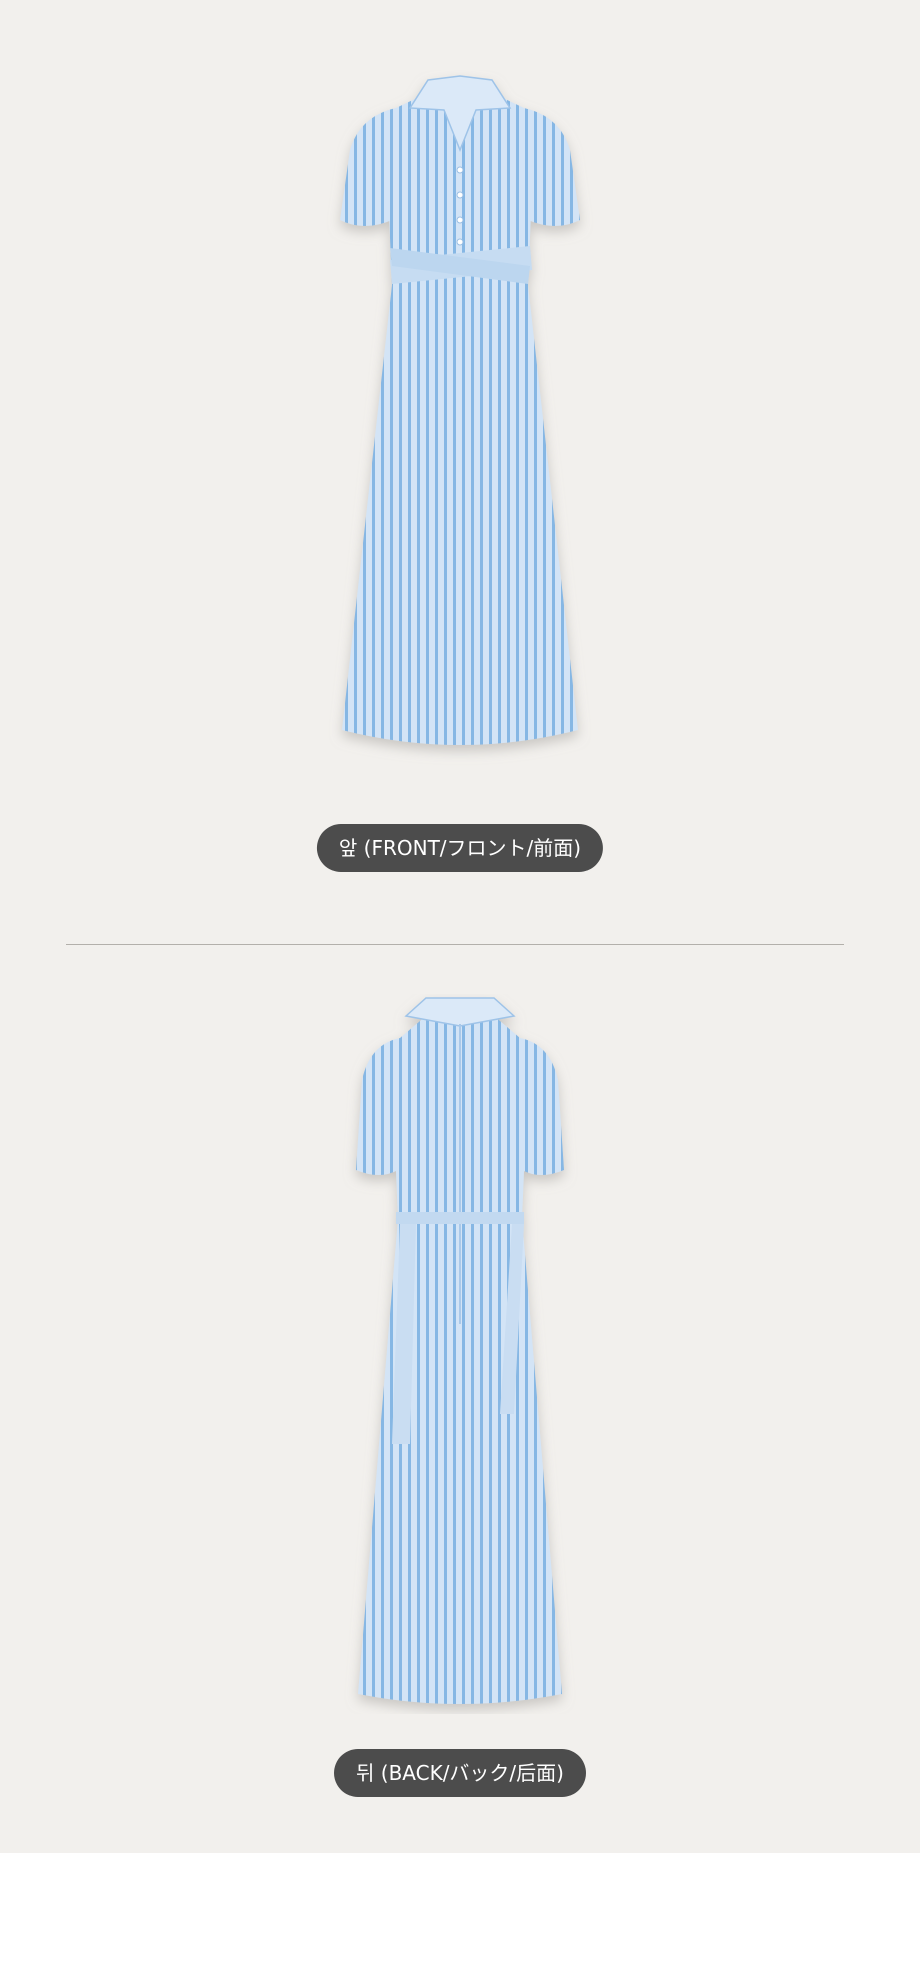 The width and height of the screenshot is (920, 1979). I want to click on dress-front-illustration, so click(460, 410).